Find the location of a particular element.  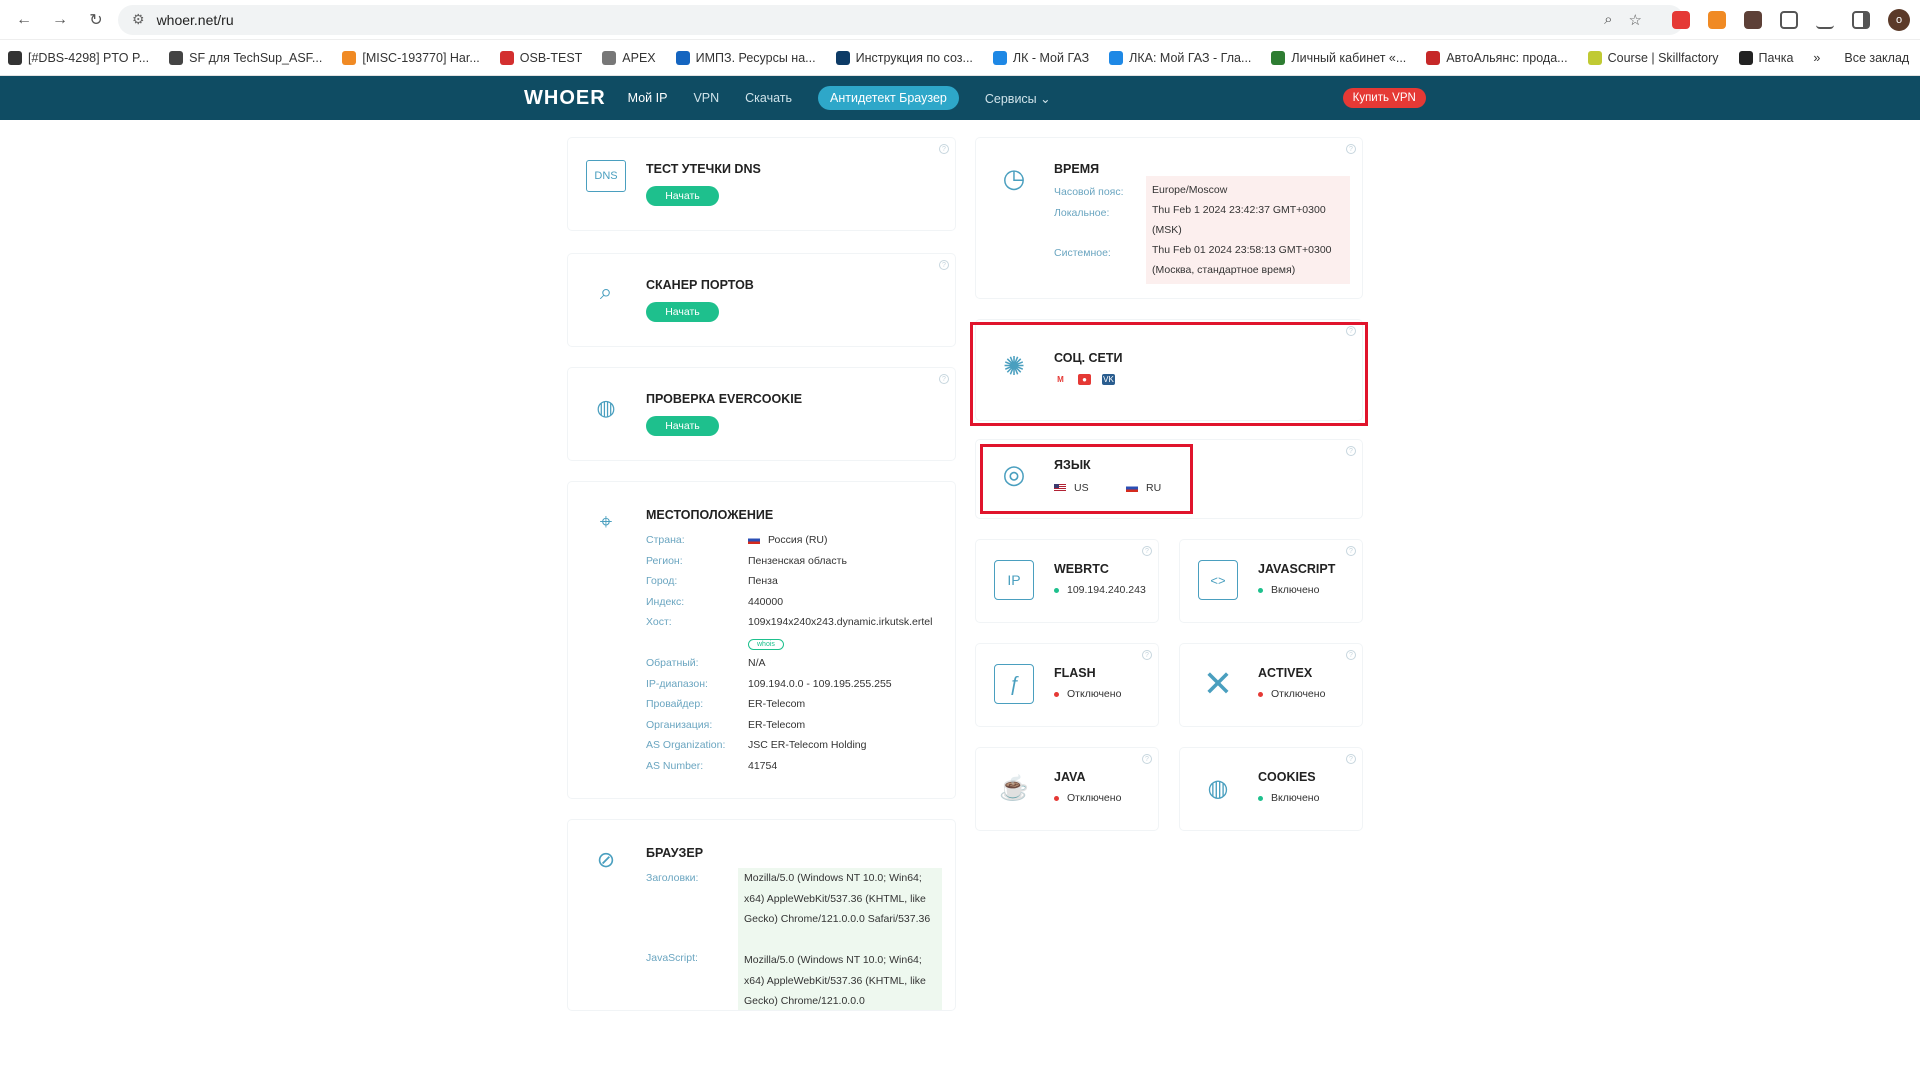

location-value: Россия (RU) is located at coordinates (788, 540).